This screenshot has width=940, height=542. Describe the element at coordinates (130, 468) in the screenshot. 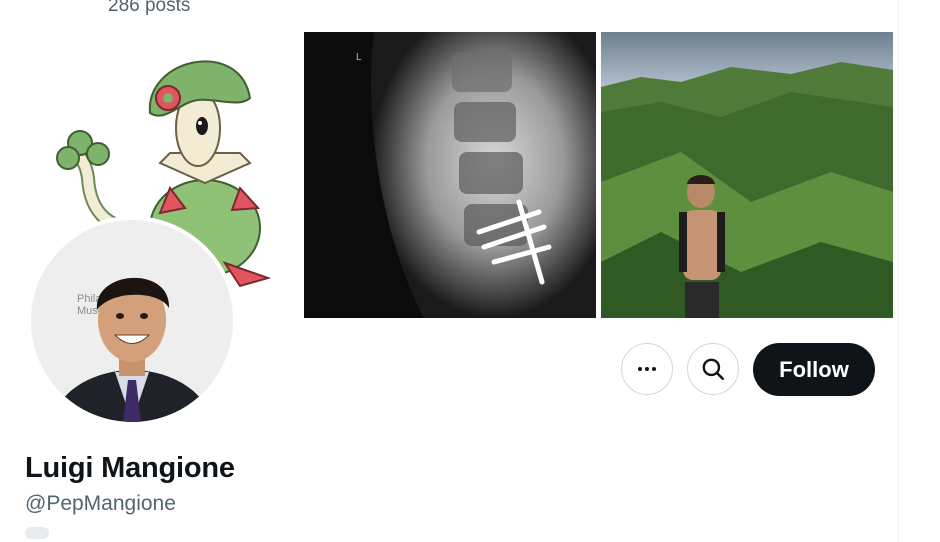

I see `display-name: Luigi Mangione` at that location.